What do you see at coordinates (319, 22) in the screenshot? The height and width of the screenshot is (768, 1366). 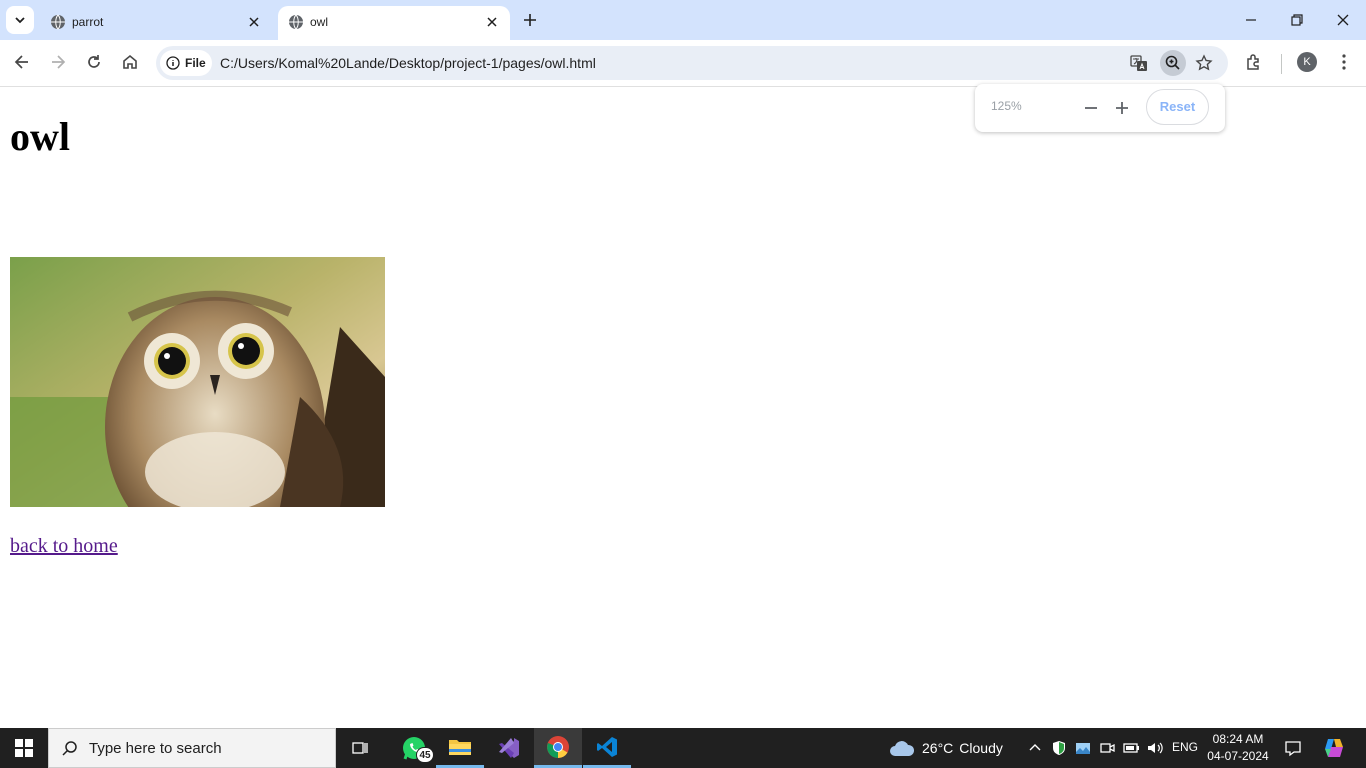 I see `tab-title: owl` at bounding box center [319, 22].